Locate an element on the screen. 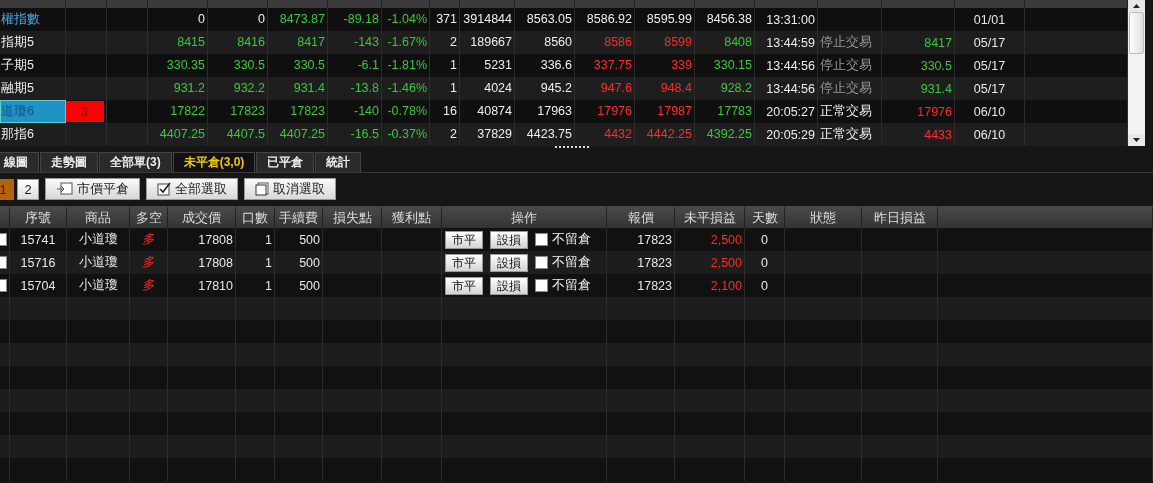 This screenshot has width=1153, height=483. quote-cell: 339 is located at coordinates (681, 65).